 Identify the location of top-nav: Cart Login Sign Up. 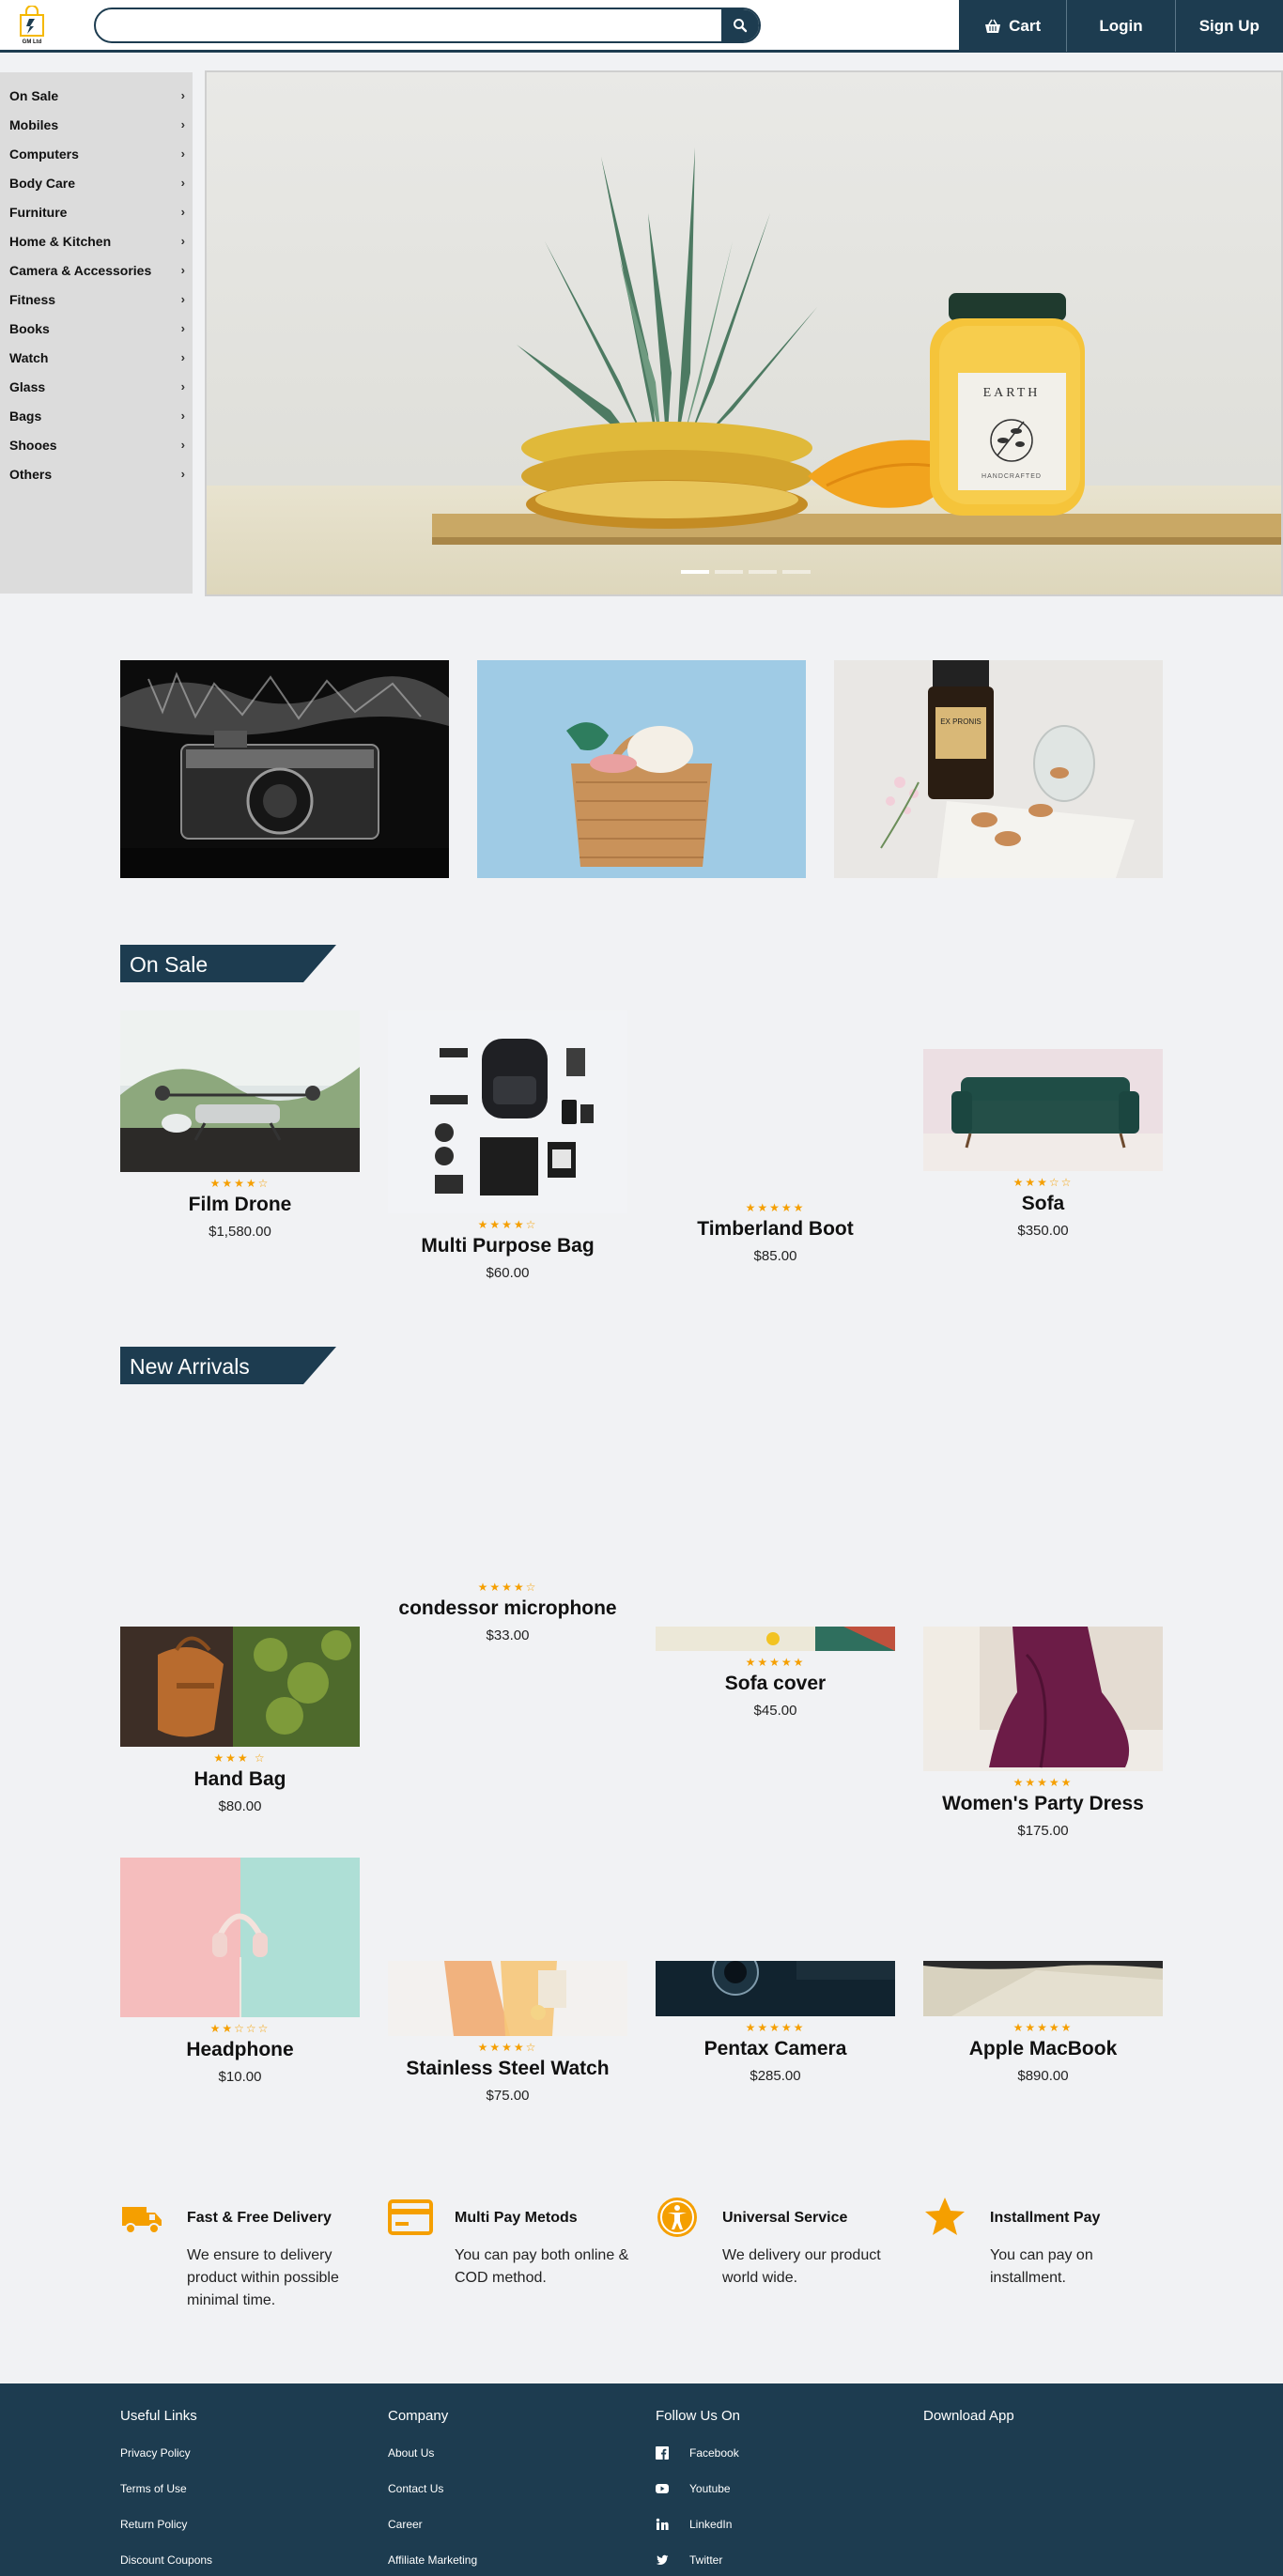
(1121, 26).